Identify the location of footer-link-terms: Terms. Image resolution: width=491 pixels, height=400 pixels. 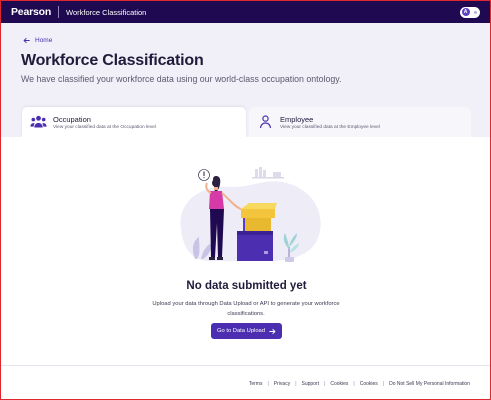
(256, 384).